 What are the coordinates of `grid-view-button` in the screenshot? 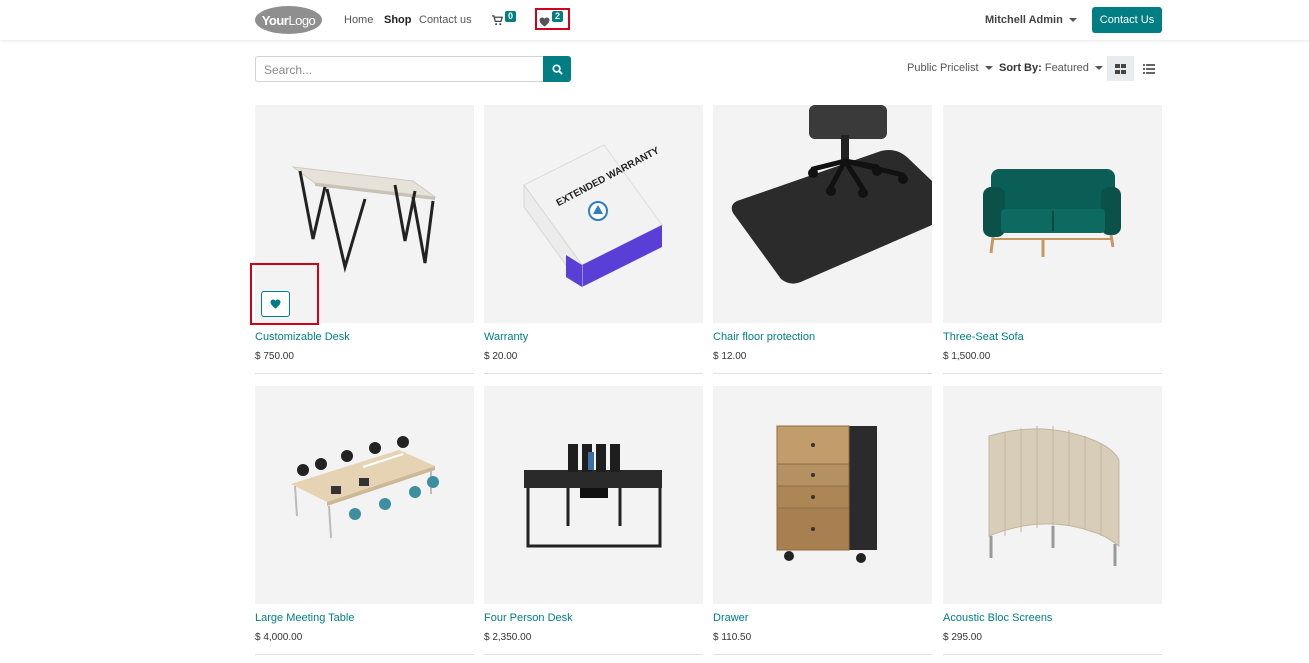 It's located at (1120, 68).